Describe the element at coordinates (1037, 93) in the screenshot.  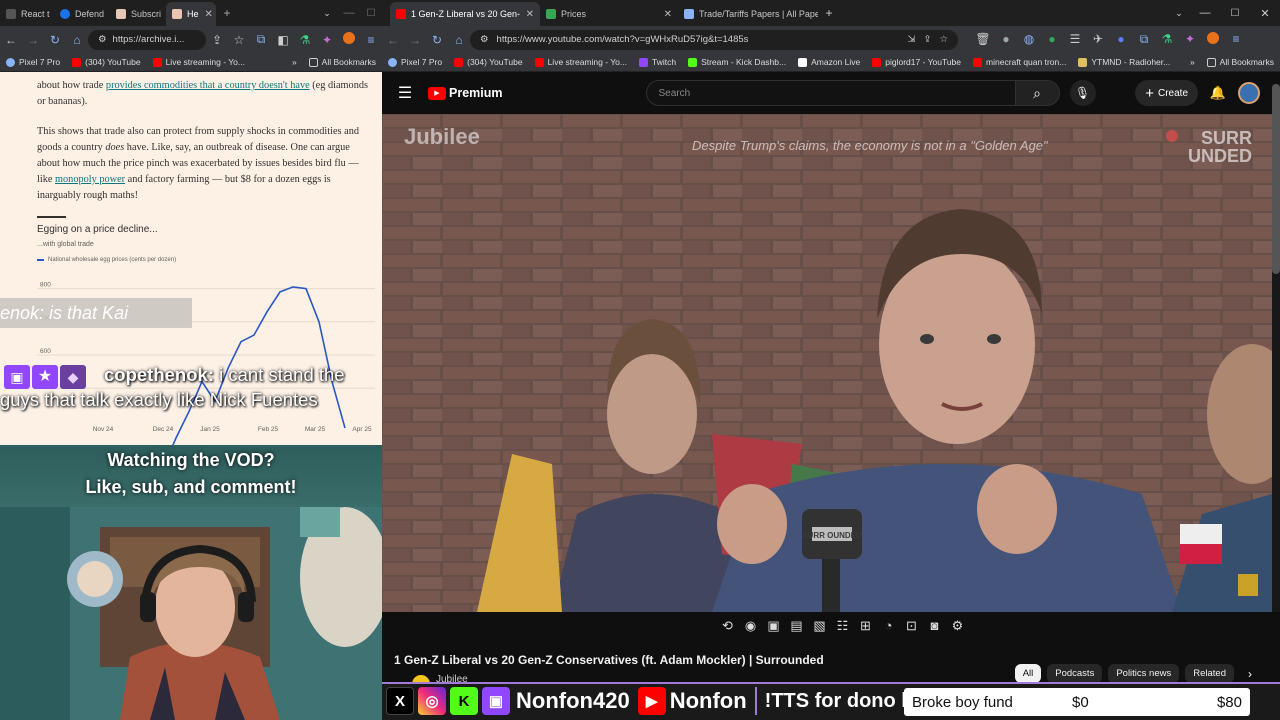
I see `search-icon: ⌕` at that location.